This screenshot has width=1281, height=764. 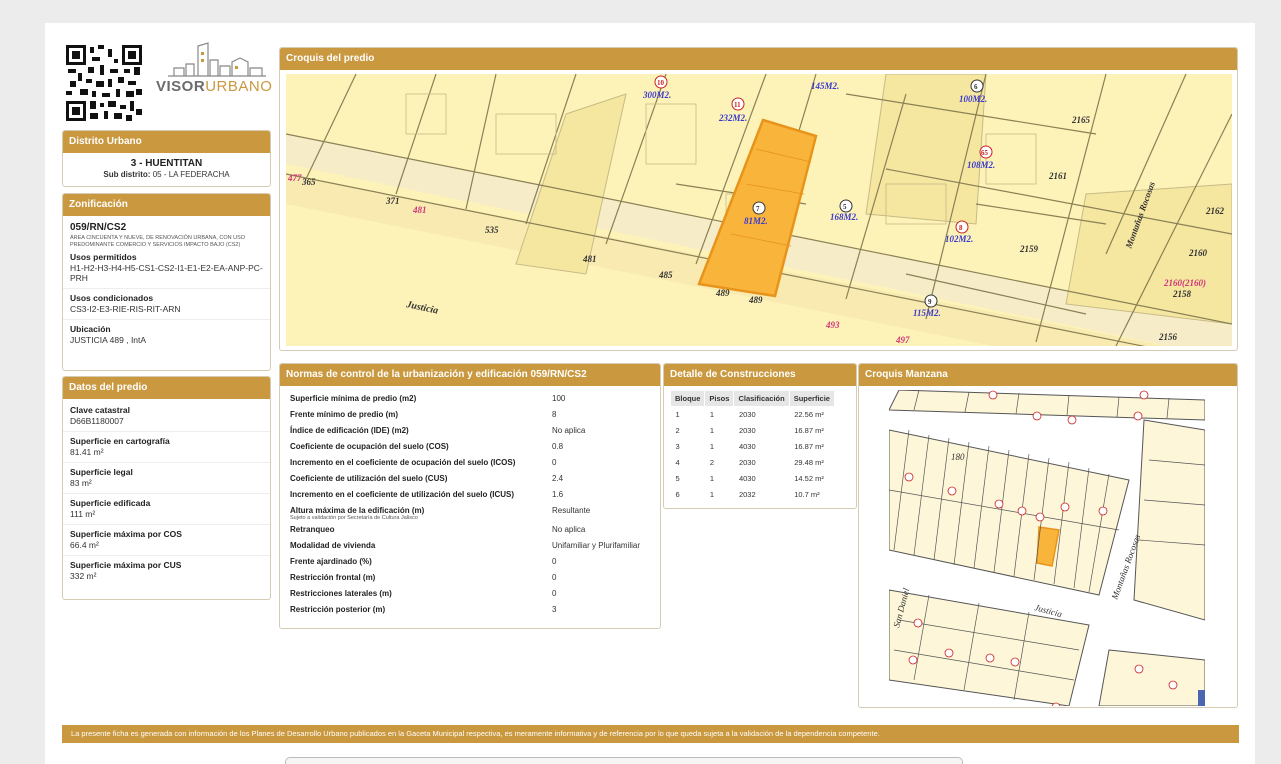 I want to click on street-number-label: 365, so click(x=308, y=182).